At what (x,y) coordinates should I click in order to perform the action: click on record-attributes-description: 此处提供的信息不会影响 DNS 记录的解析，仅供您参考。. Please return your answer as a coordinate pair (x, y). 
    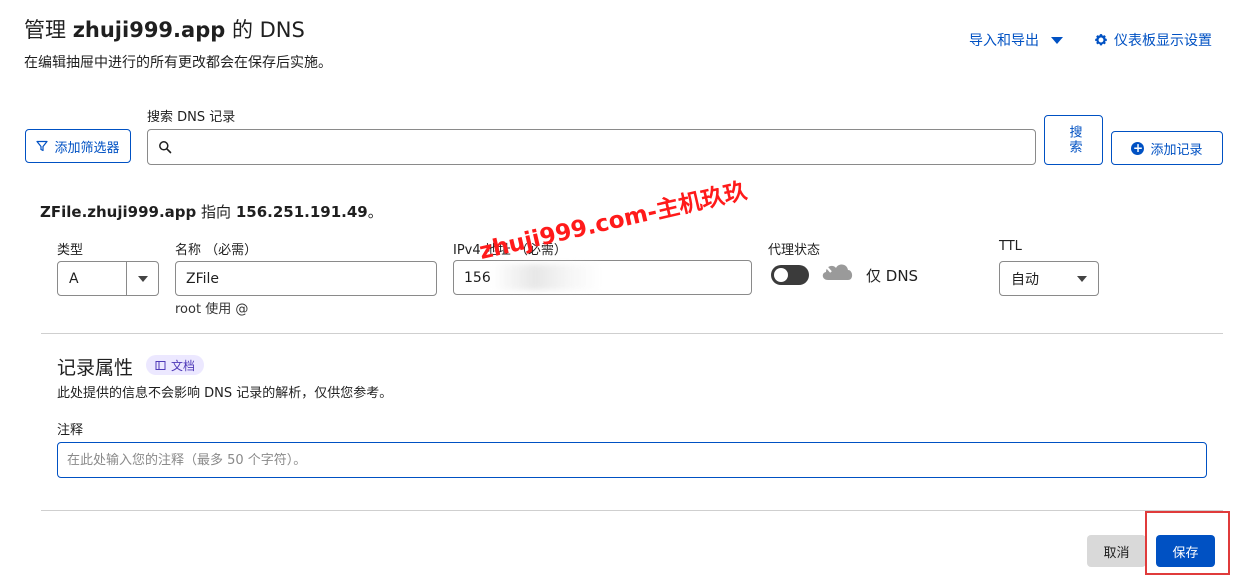
    Looking at the image, I should click on (225, 393).